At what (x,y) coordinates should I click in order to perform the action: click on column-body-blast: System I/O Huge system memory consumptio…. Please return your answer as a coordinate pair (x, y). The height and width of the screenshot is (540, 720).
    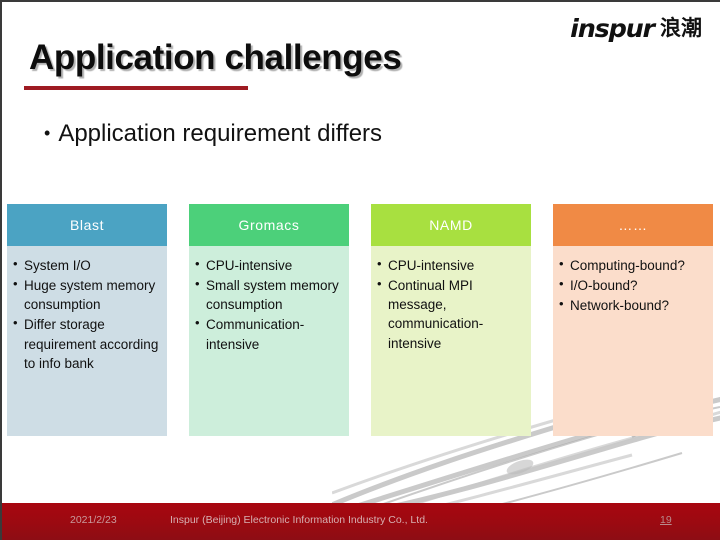
    Looking at the image, I should click on (87, 341).